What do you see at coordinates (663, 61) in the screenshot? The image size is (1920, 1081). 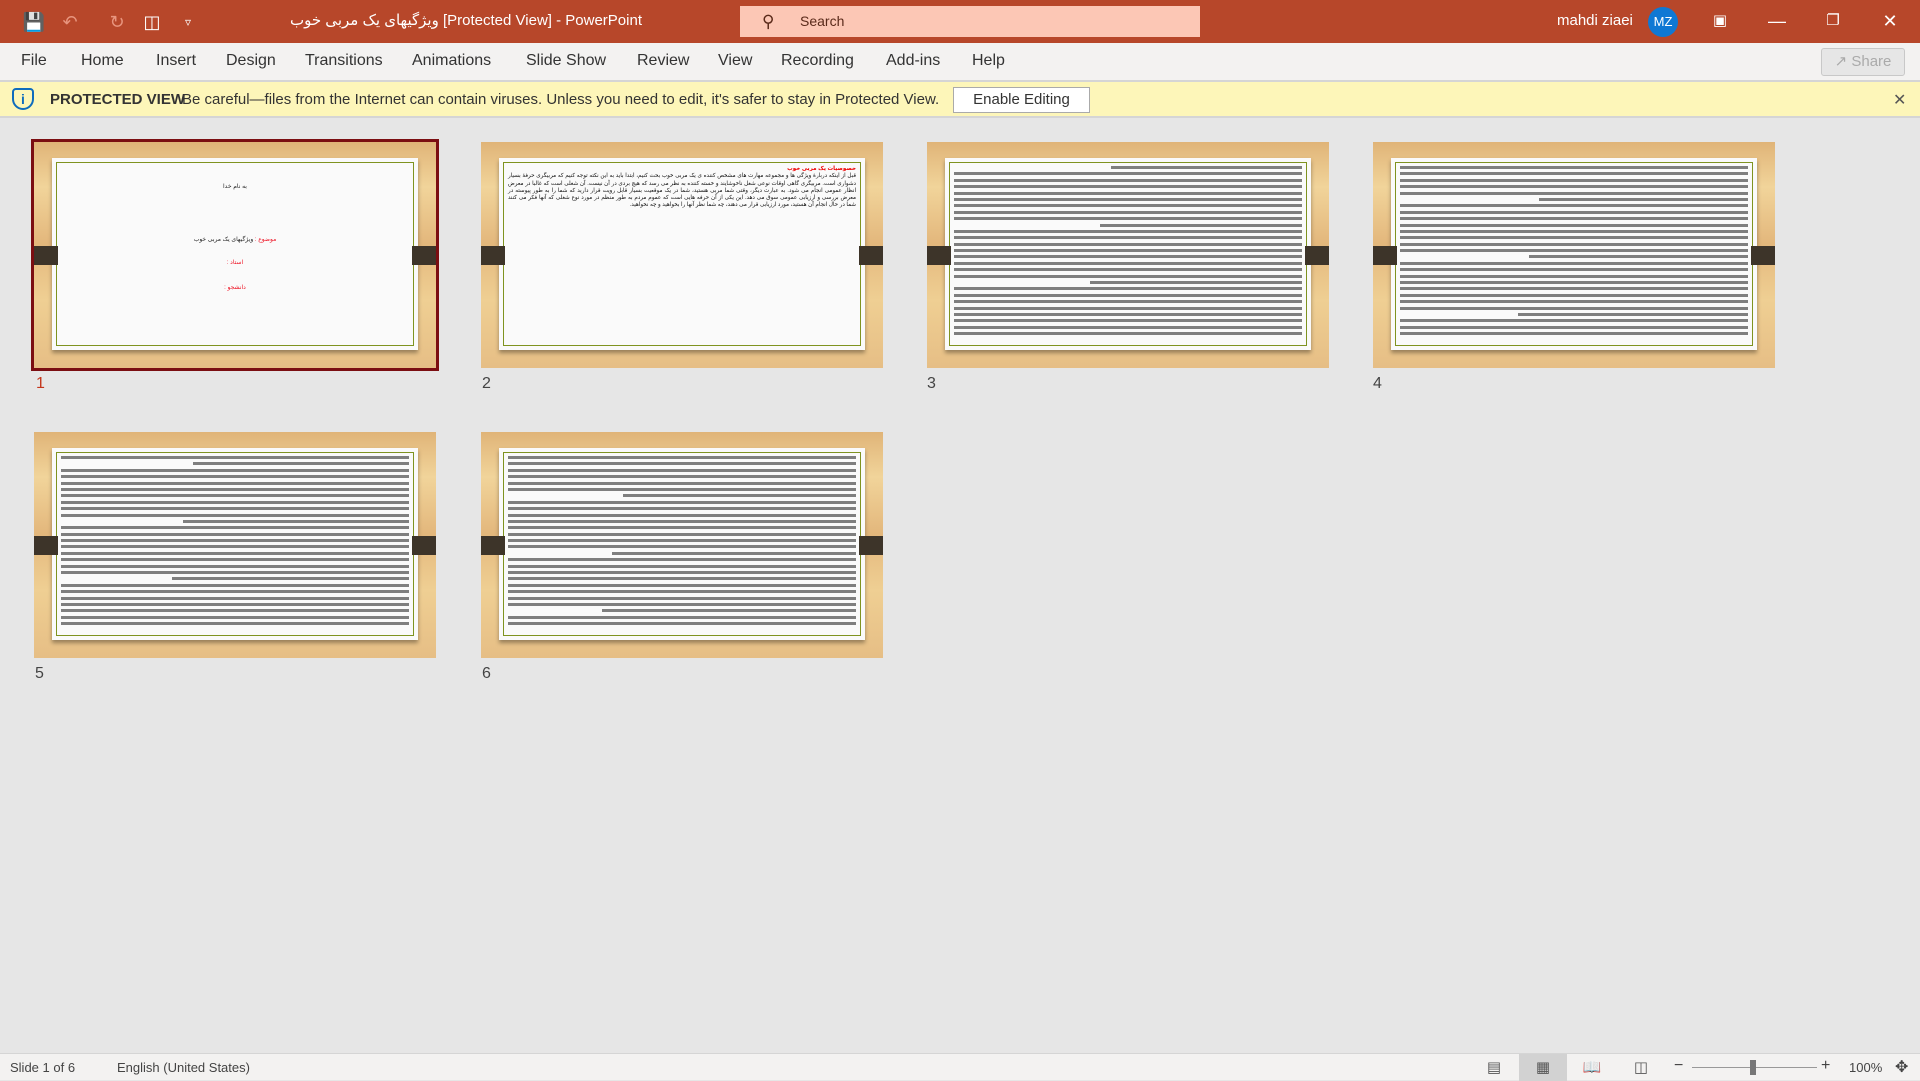 I see `tab-review: Review` at bounding box center [663, 61].